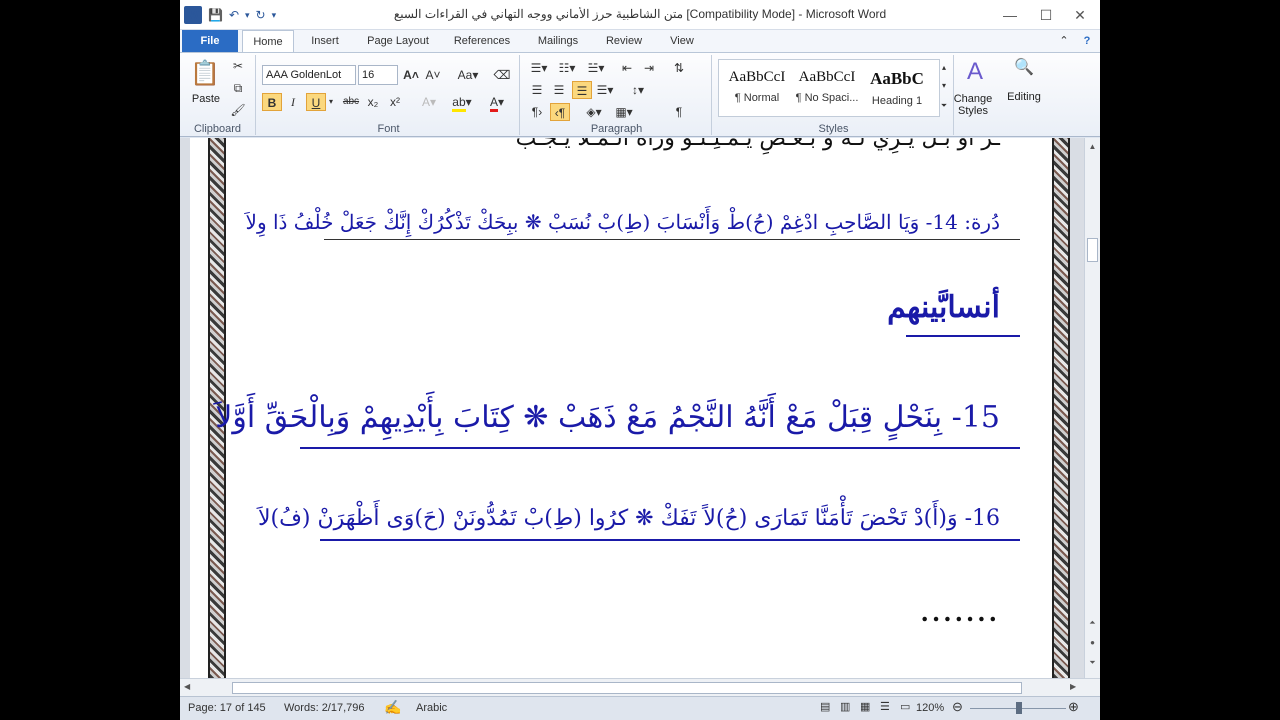  What do you see at coordinates (373, 102) in the screenshot?
I see `subscript-button: x₂` at bounding box center [373, 102].